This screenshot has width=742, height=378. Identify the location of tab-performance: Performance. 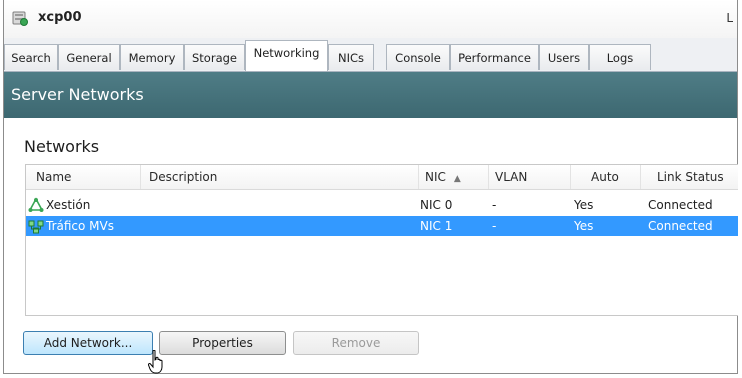
(494, 57).